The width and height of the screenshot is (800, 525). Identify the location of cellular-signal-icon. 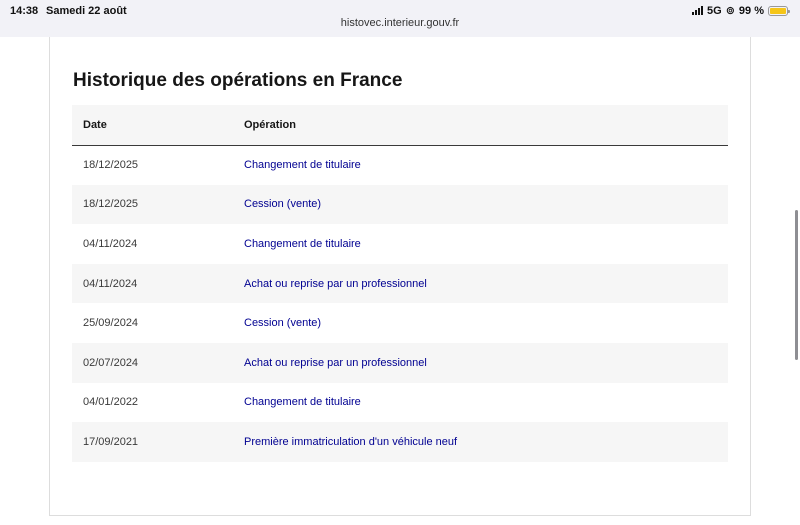
(698, 10).